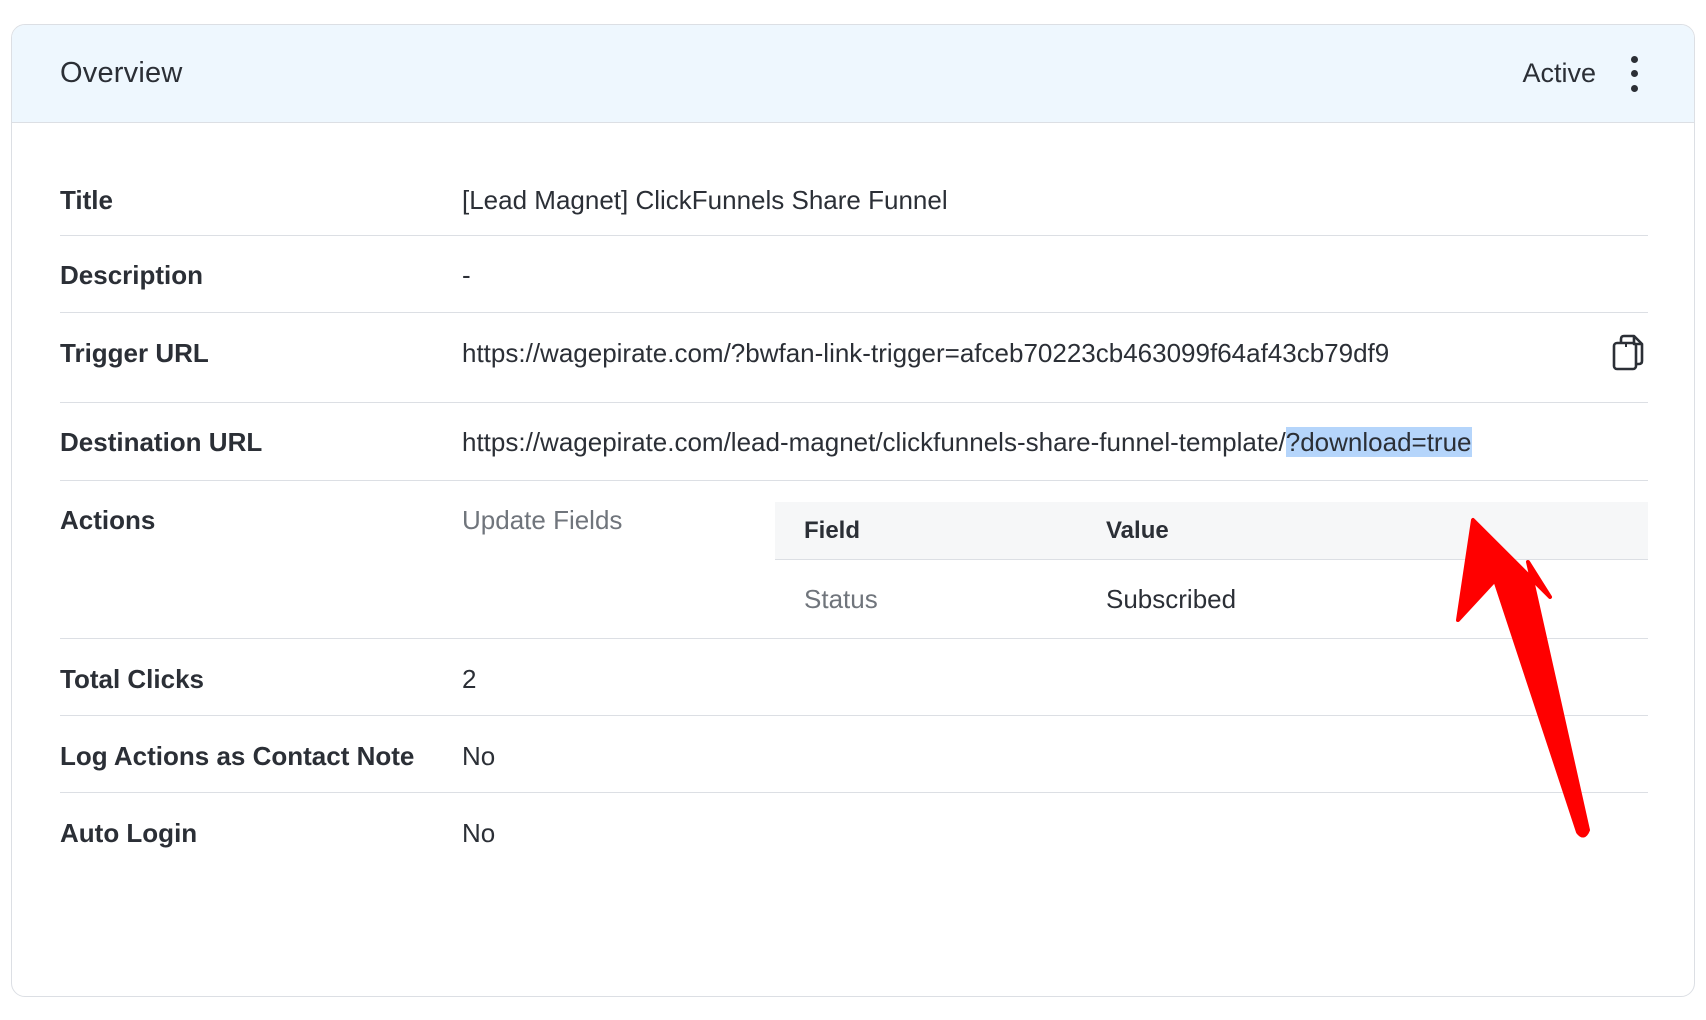 The image size is (1706, 1020). I want to click on row-label: Actions, so click(108, 520).